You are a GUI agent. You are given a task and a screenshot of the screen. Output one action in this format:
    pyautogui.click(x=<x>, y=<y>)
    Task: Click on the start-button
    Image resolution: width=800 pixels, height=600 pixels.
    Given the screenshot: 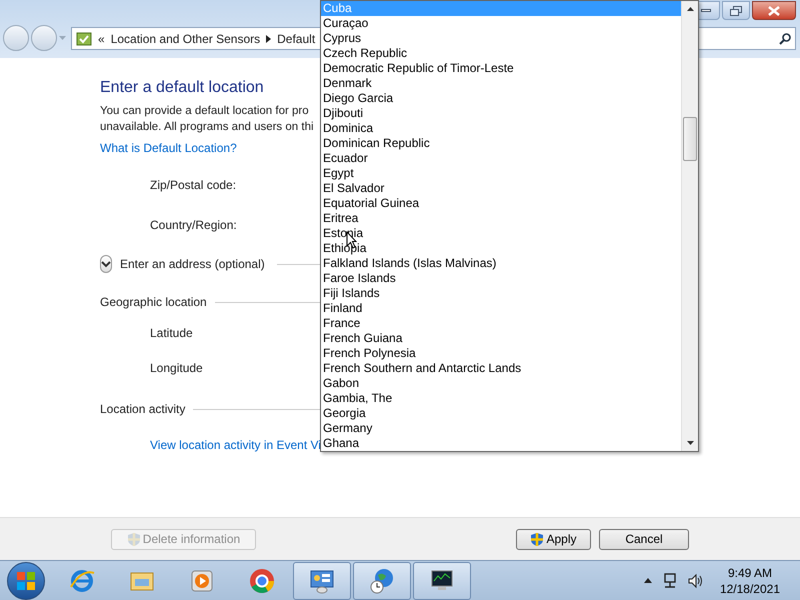 What is the action you would take?
    pyautogui.click(x=26, y=581)
    